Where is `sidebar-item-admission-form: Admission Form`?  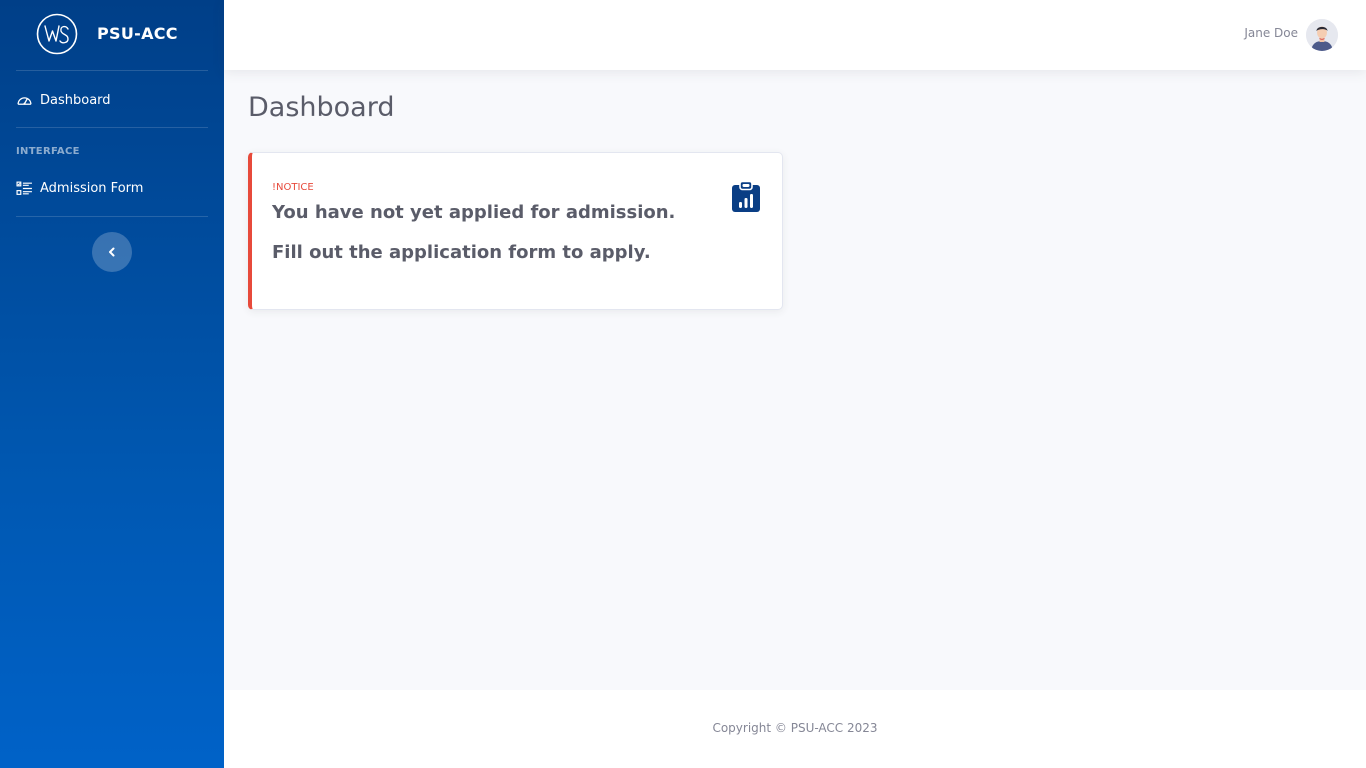 sidebar-item-admission-form: Admission Form is located at coordinates (112, 188).